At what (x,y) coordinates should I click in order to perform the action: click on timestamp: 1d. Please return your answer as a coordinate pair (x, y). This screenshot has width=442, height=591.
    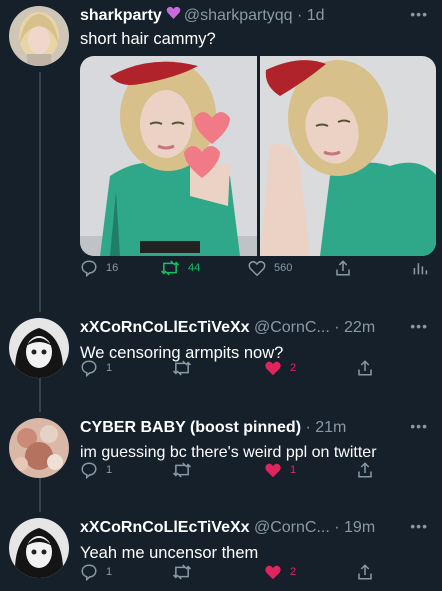
    Looking at the image, I should click on (316, 16).